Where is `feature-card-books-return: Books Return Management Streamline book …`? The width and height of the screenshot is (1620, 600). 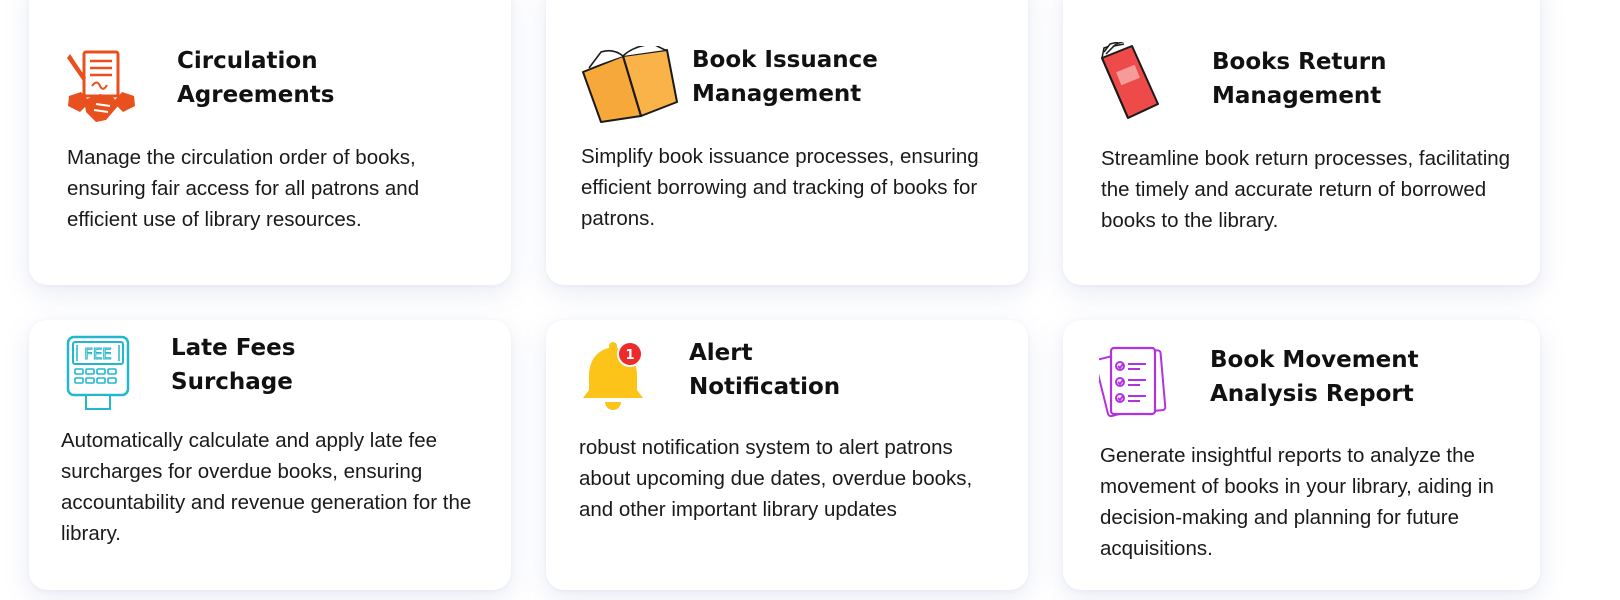 feature-card-books-return: Books Return Management Streamline book … is located at coordinates (1301, 142).